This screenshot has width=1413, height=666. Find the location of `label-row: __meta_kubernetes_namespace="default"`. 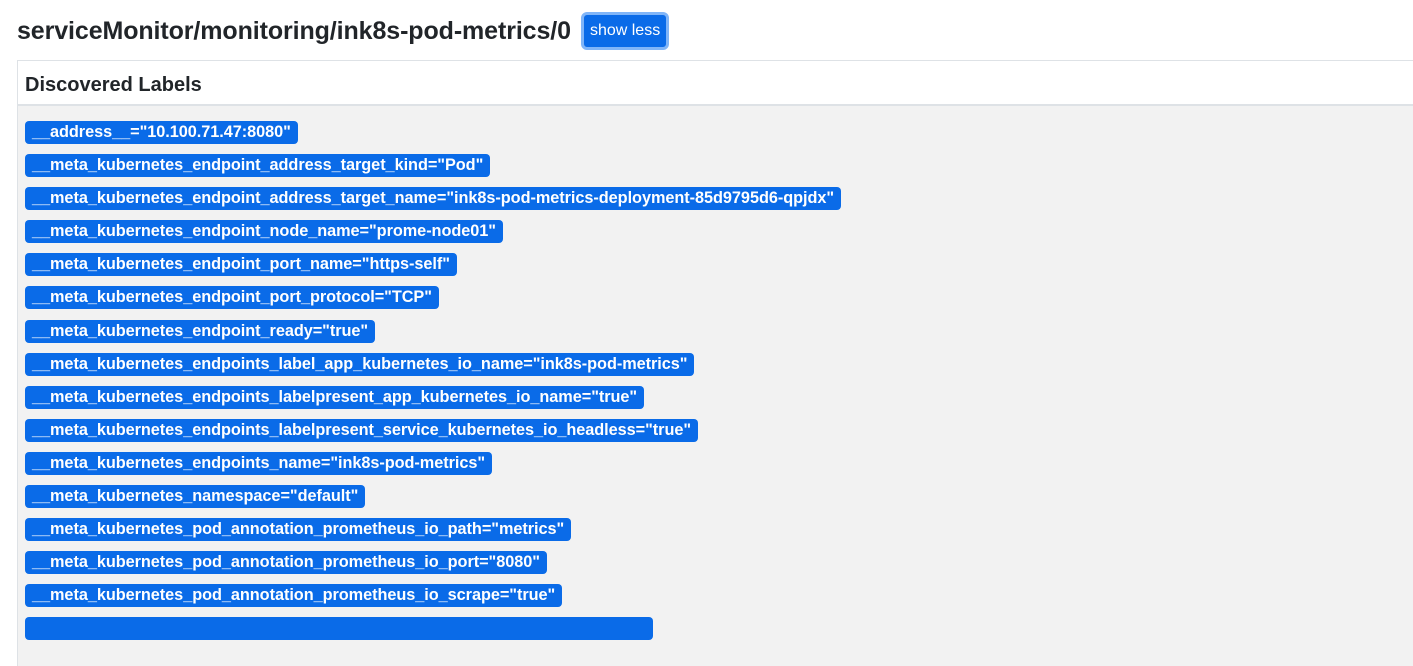

label-row: __meta_kubernetes_namespace="default" is located at coordinates (719, 501).